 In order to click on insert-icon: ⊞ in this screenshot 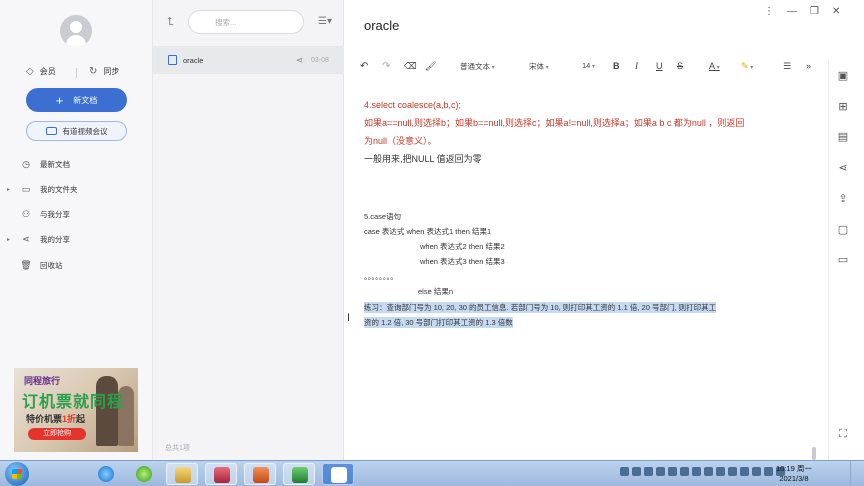, I will do `click(843, 107)`.